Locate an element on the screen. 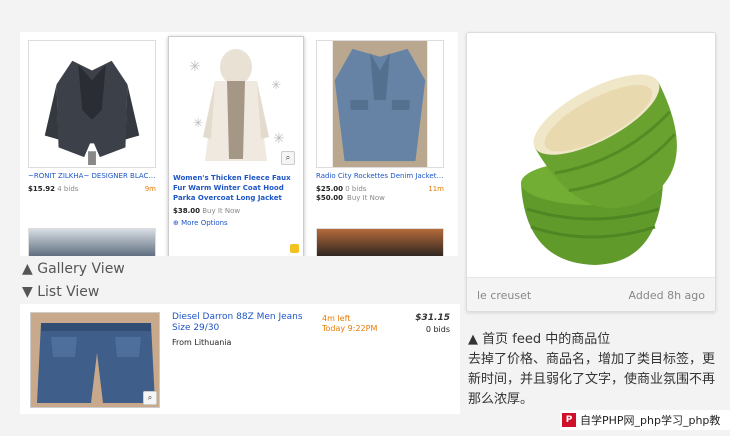 The image size is (730, 436). item-meta-buy: $50.00 Buy It Now is located at coordinates (380, 198).